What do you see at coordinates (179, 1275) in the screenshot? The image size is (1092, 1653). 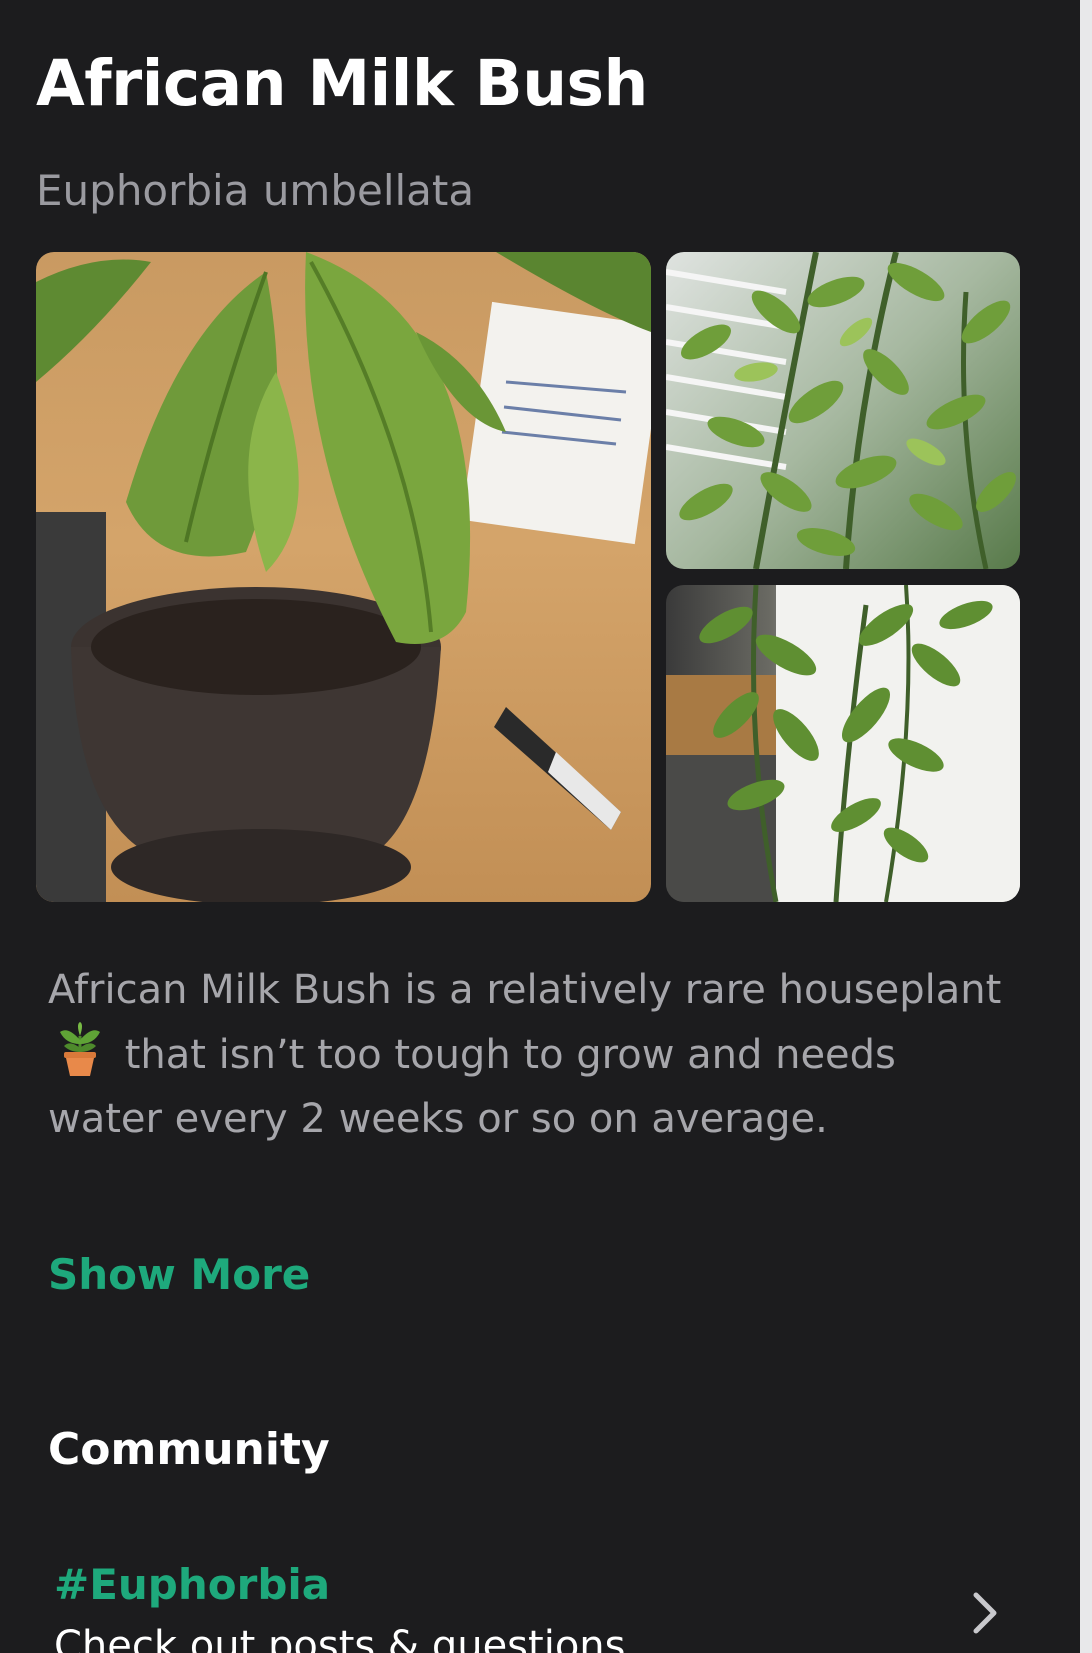 I see `show-more-link: Show More` at bounding box center [179, 1275].